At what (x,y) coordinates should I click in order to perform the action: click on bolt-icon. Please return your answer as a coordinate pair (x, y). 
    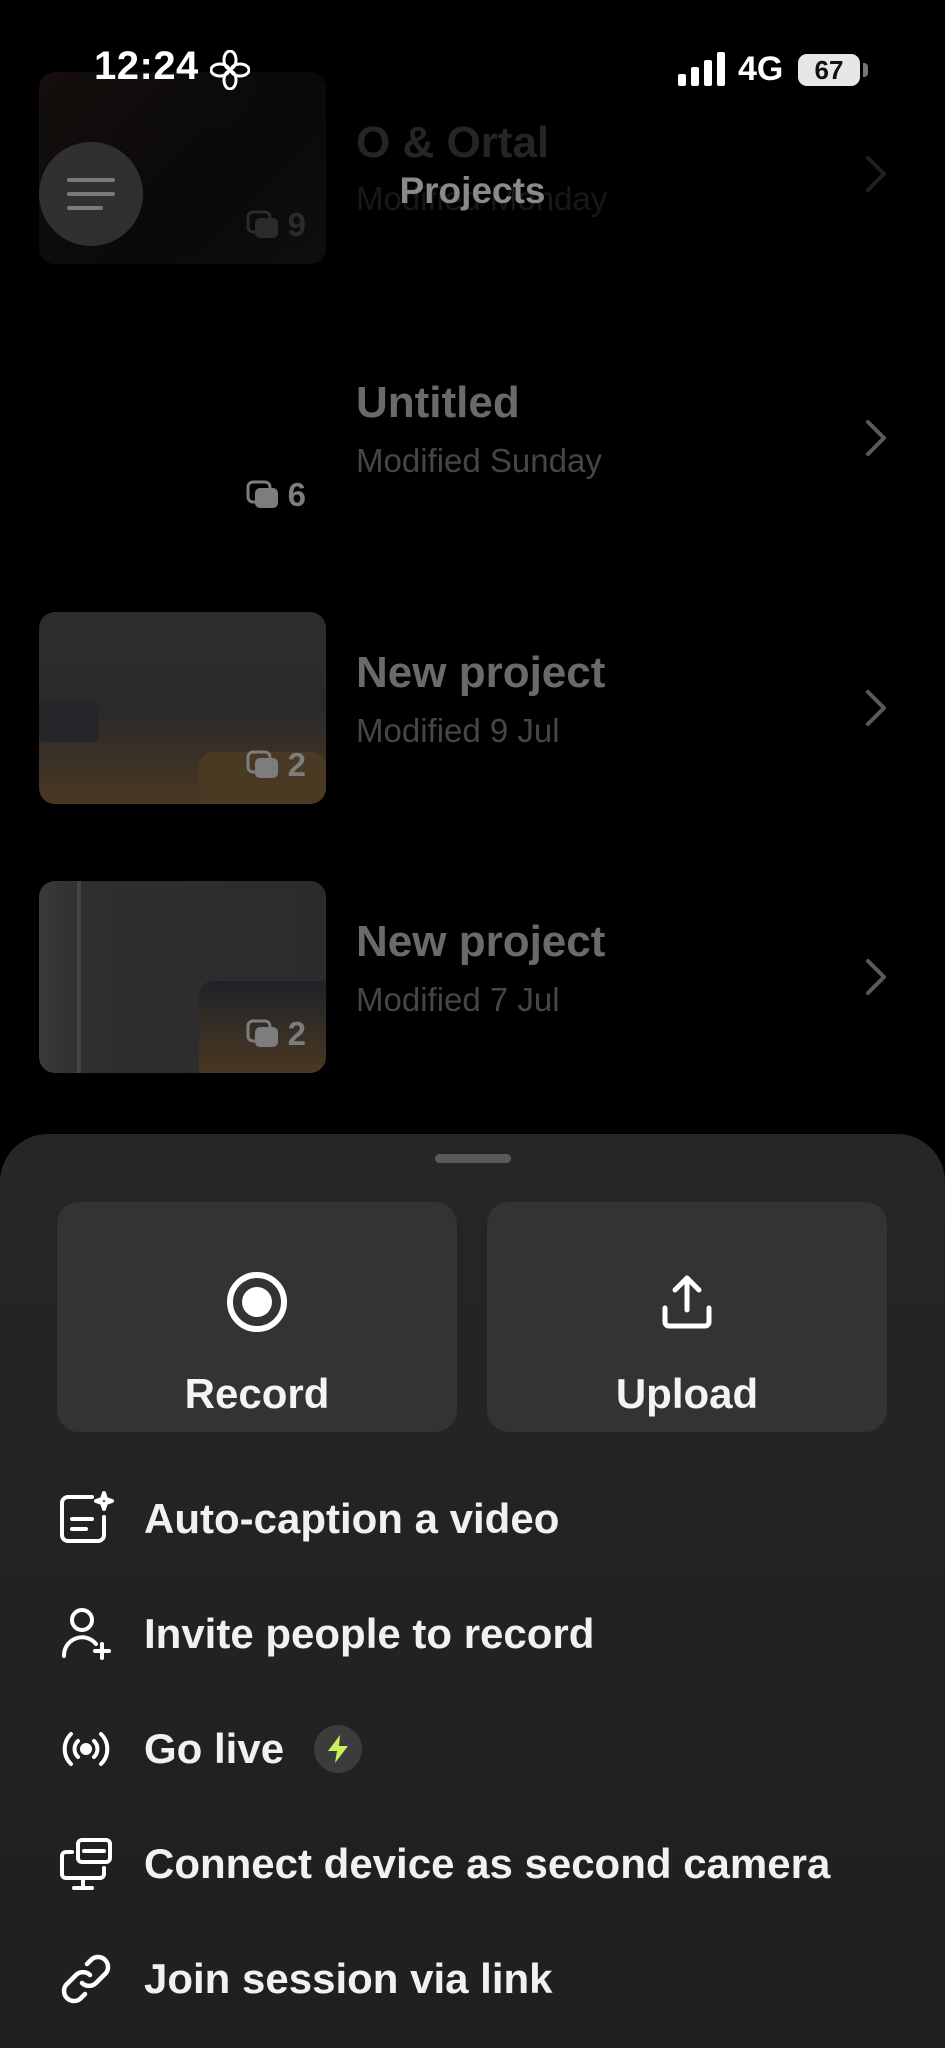
    Looking at the image, I should click on (338, 1749).